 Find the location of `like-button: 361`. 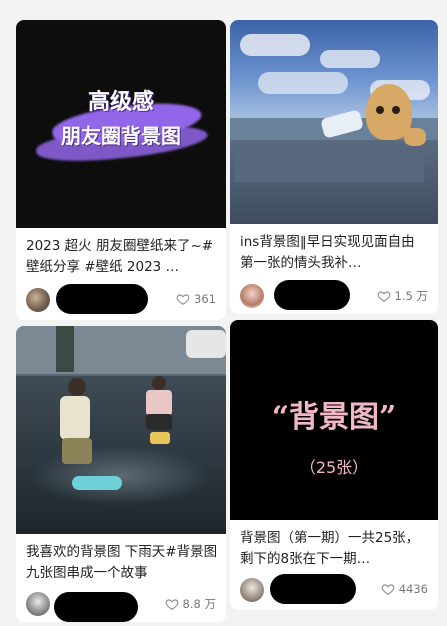

like-button: 361 is located at coordinates (196, 299).